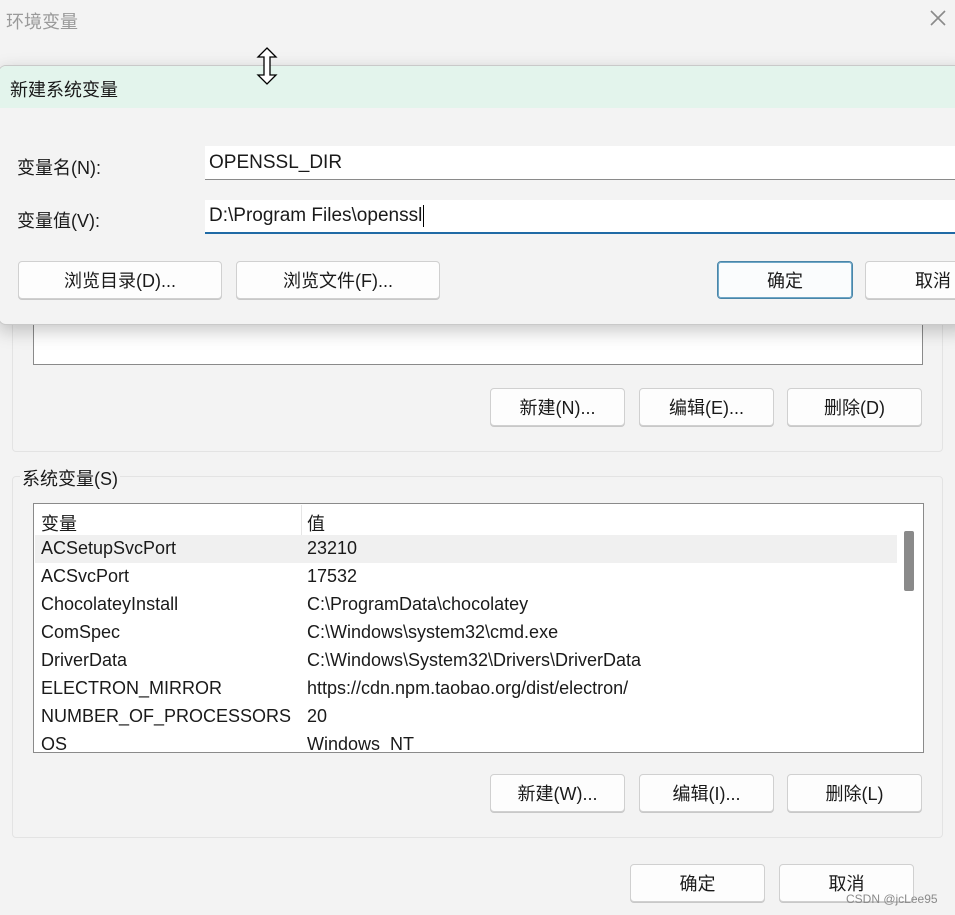 This screenshot has height=915, width=955. What do you see at coordinates (910, 627) in the screenshot?
I see `vertical-scrollbar` at bounding box center [910, 627].